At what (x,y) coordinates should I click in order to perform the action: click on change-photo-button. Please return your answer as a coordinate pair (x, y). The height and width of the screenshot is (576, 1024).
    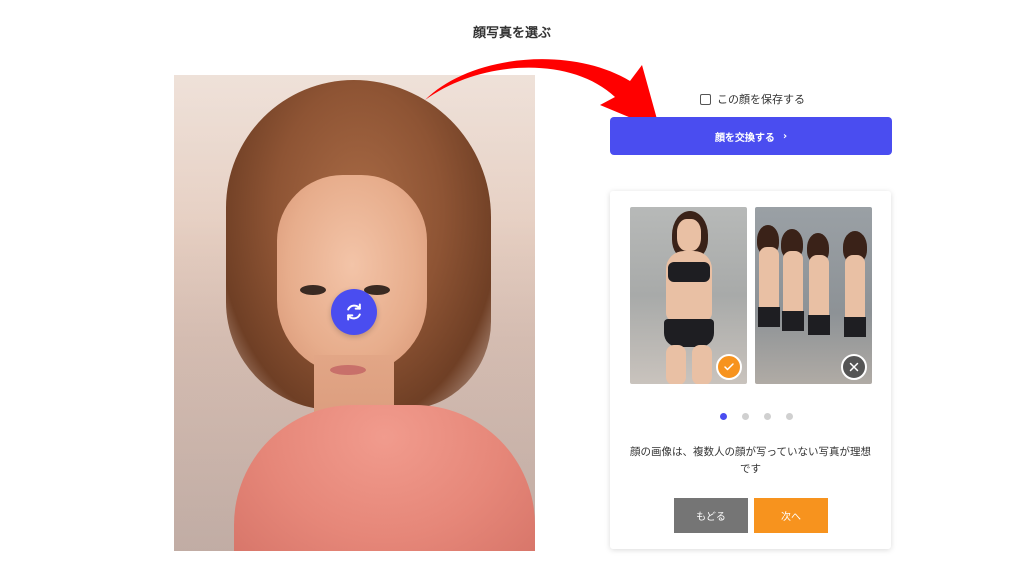
    Looking at the image, I should click on (354, 312).